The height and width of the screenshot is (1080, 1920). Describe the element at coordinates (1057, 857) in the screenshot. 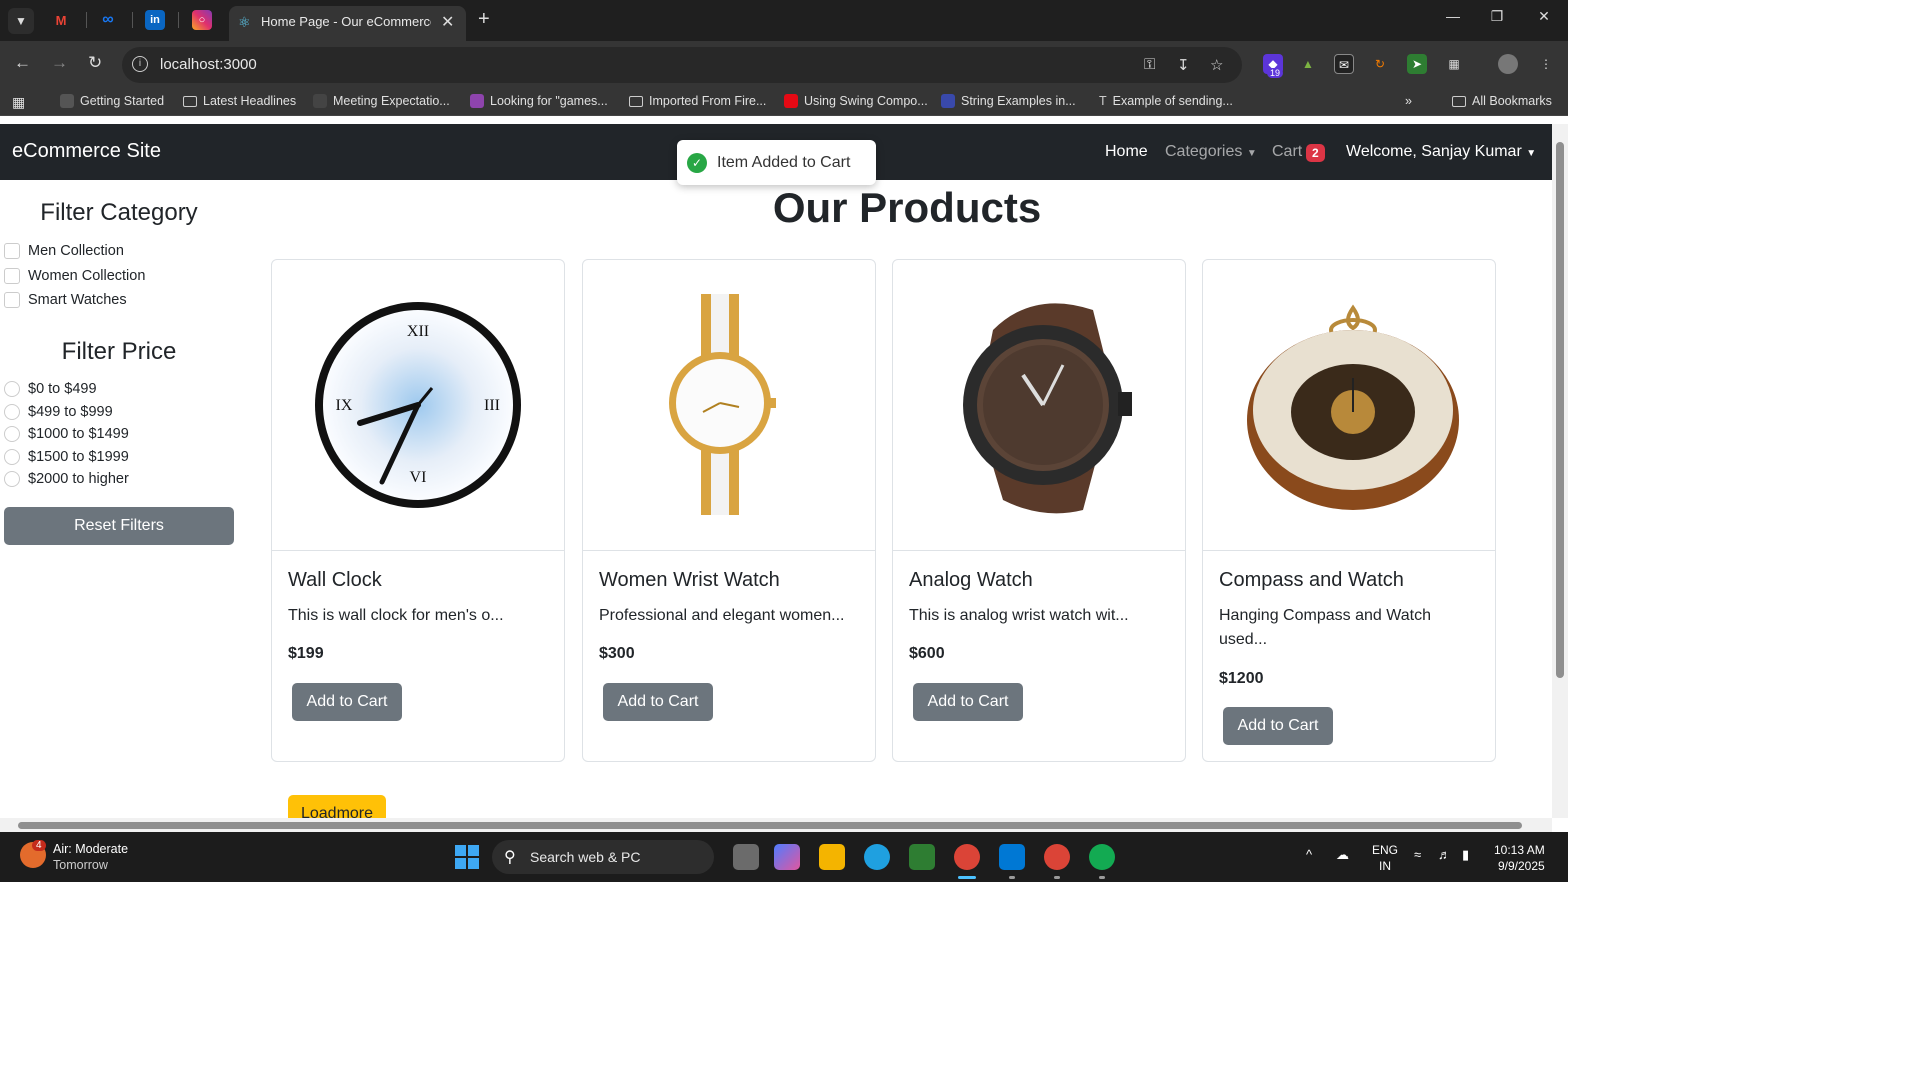

I see `chrome-profile-icon` at that location.